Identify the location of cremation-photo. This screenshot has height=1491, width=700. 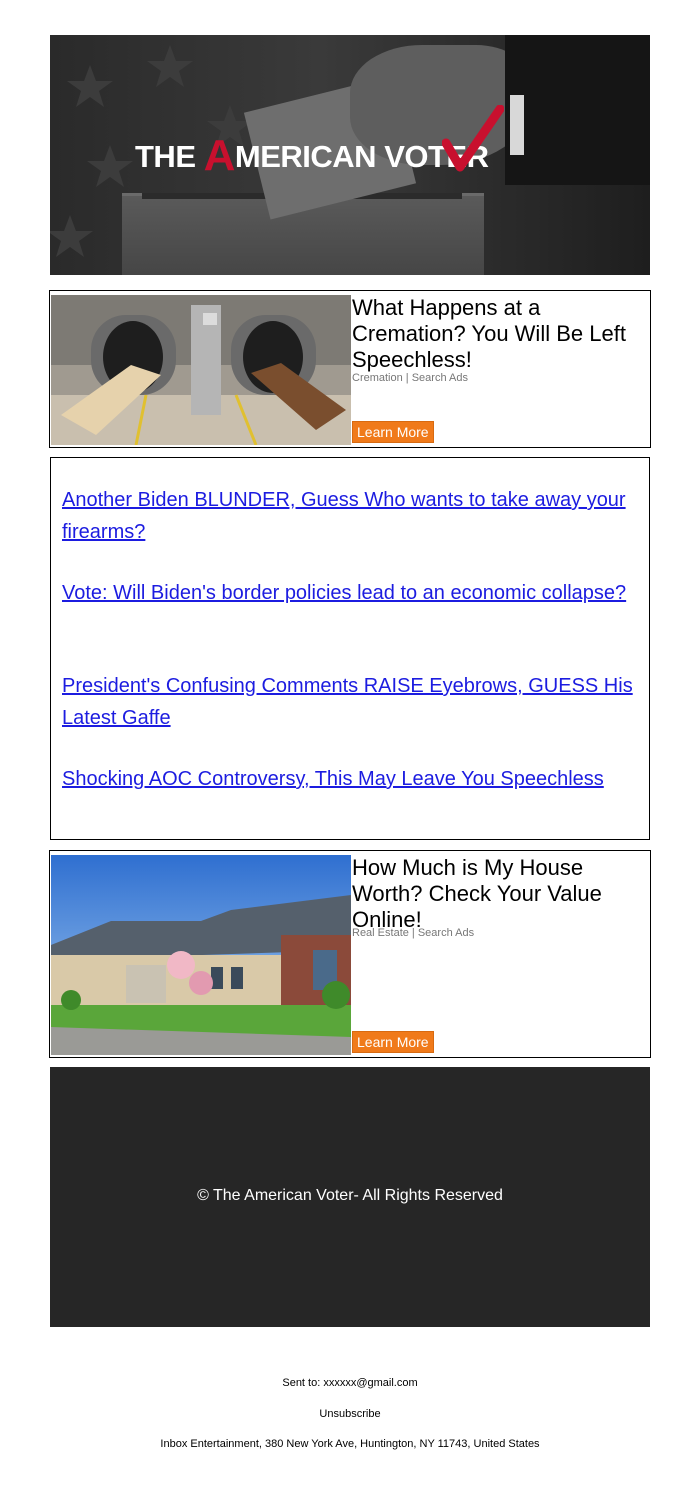
(201, 370).